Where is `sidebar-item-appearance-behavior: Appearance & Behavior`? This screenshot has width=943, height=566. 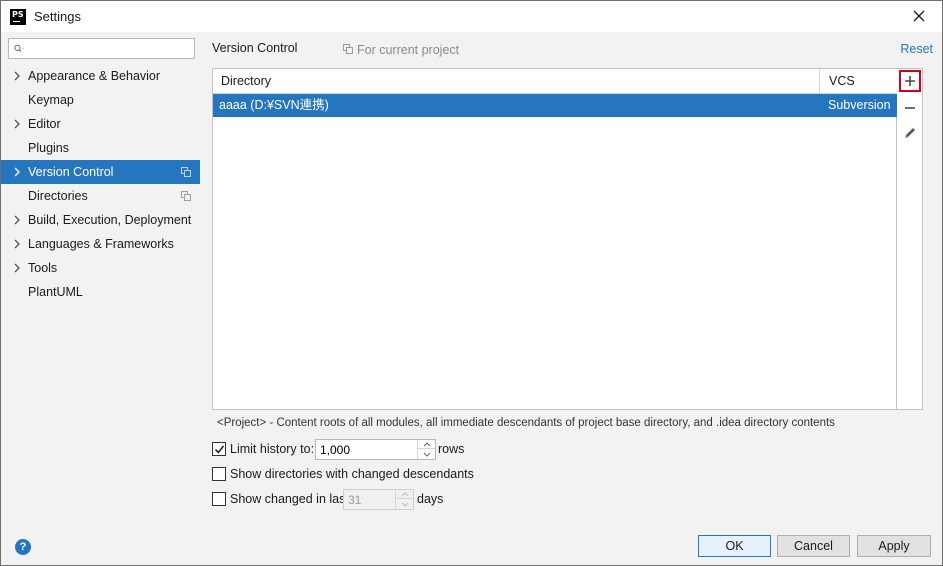 sidebar-item-appearance-behavior: Appearance & Behavior is located at coordinates (100, 76).